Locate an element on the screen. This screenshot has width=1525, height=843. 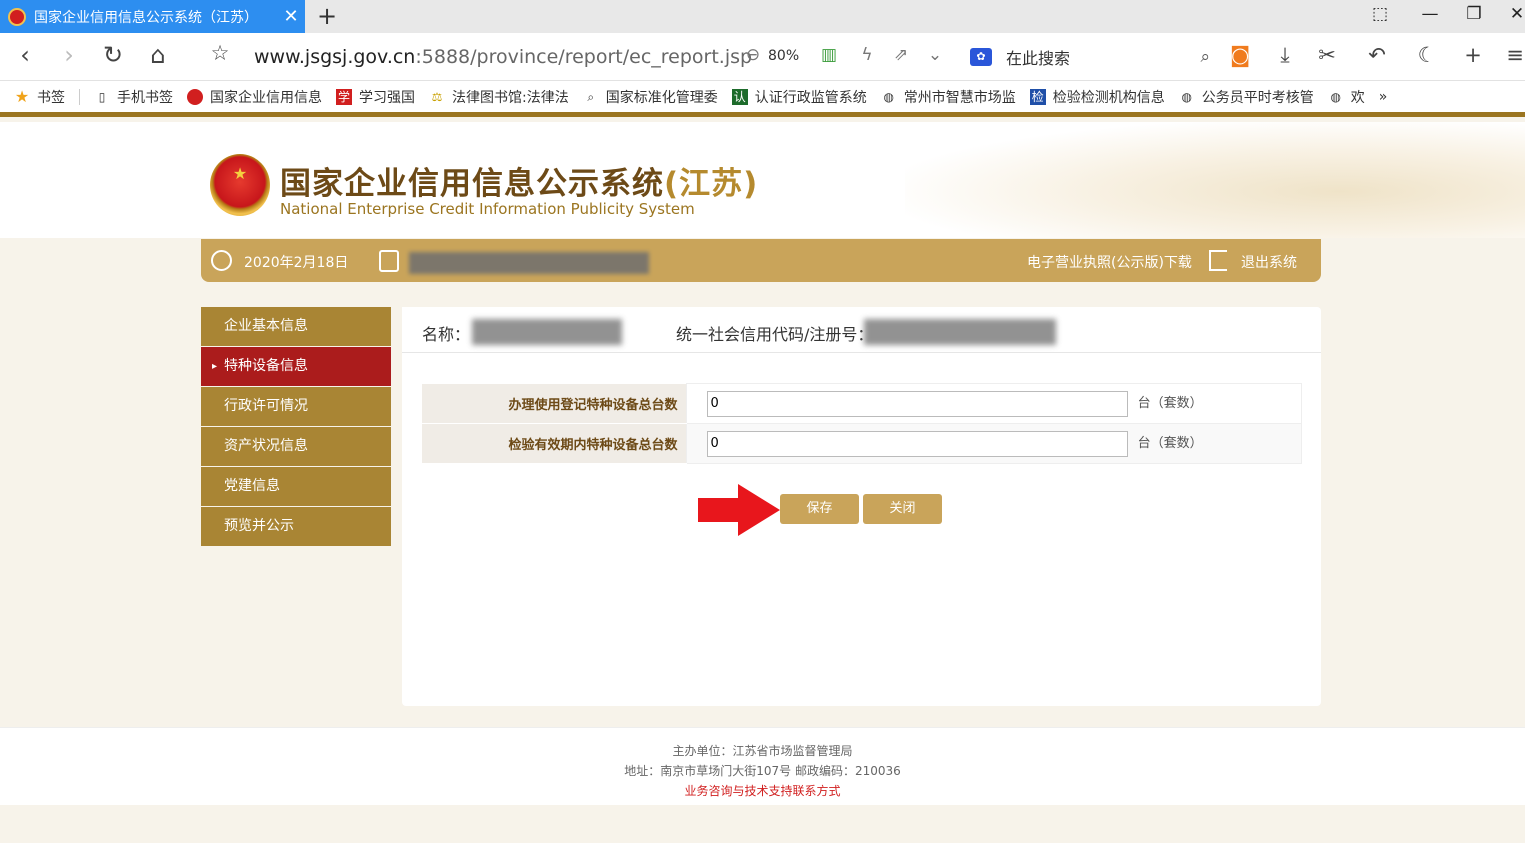
bookmark-item: ◍ 常州市智慧市场监 is located at coordinates (948, 97).